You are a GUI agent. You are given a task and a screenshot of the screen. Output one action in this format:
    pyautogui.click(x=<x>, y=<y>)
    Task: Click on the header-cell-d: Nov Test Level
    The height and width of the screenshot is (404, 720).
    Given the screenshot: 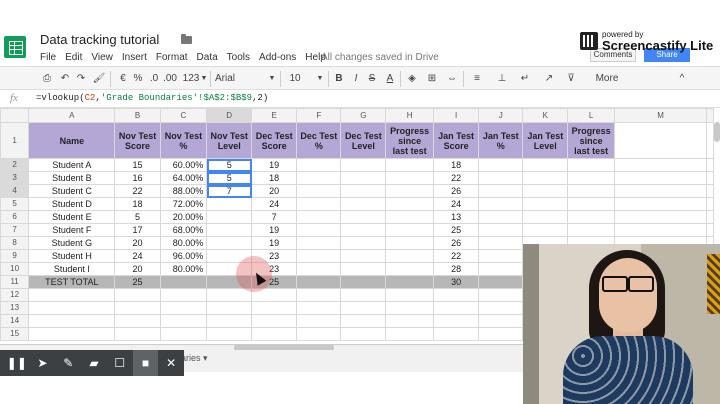 What is the action you would take?
    pyautogui.click(x=229, y=140)
    